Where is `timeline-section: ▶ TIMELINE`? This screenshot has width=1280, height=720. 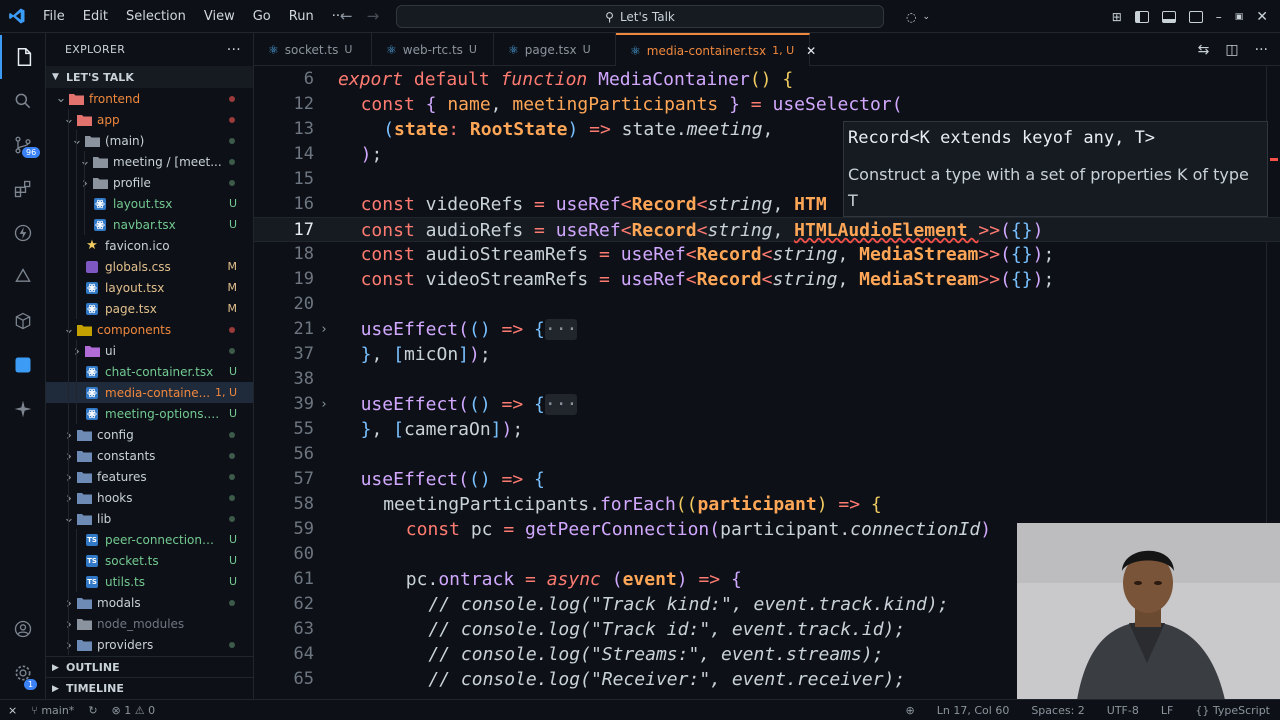
timeline-section: ▶ TIMELINE is located at coordinates (150, 688).